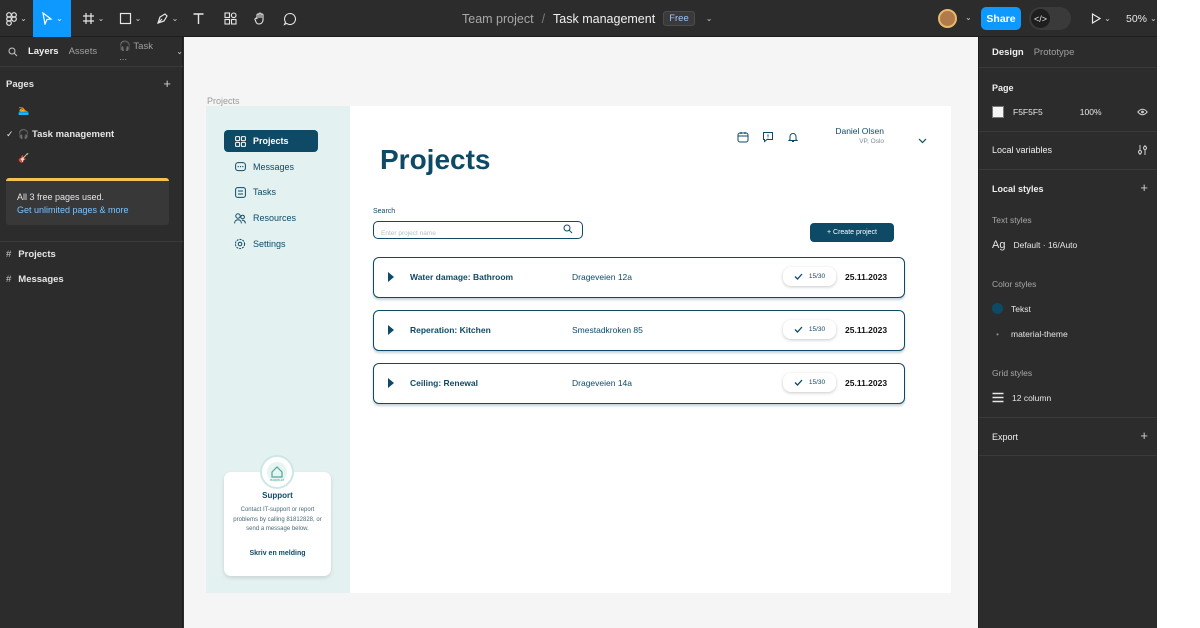 The image size is (1200, 628). Describe the element at coordinates (1050, 18) in the screenshot. I see `dev-mode-toggle: </>` at that location.